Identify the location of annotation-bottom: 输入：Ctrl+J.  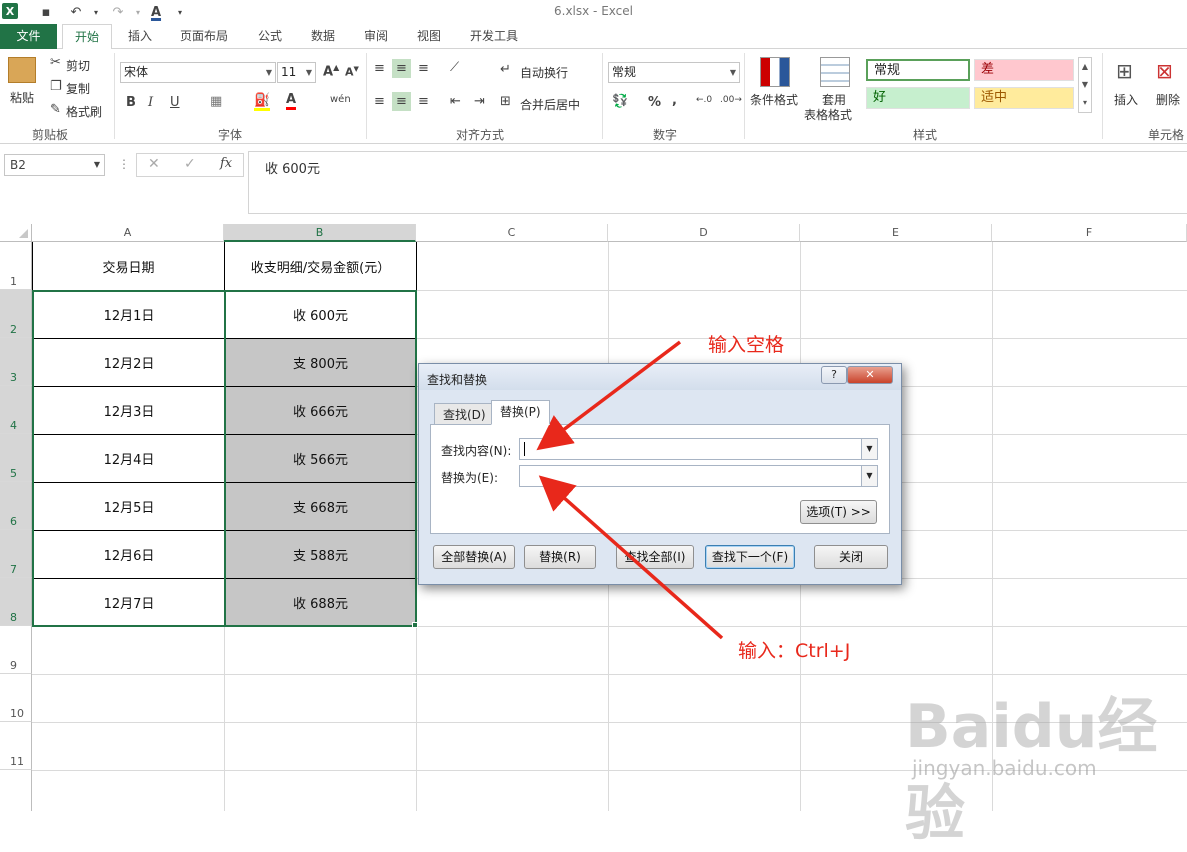
(794, 651).